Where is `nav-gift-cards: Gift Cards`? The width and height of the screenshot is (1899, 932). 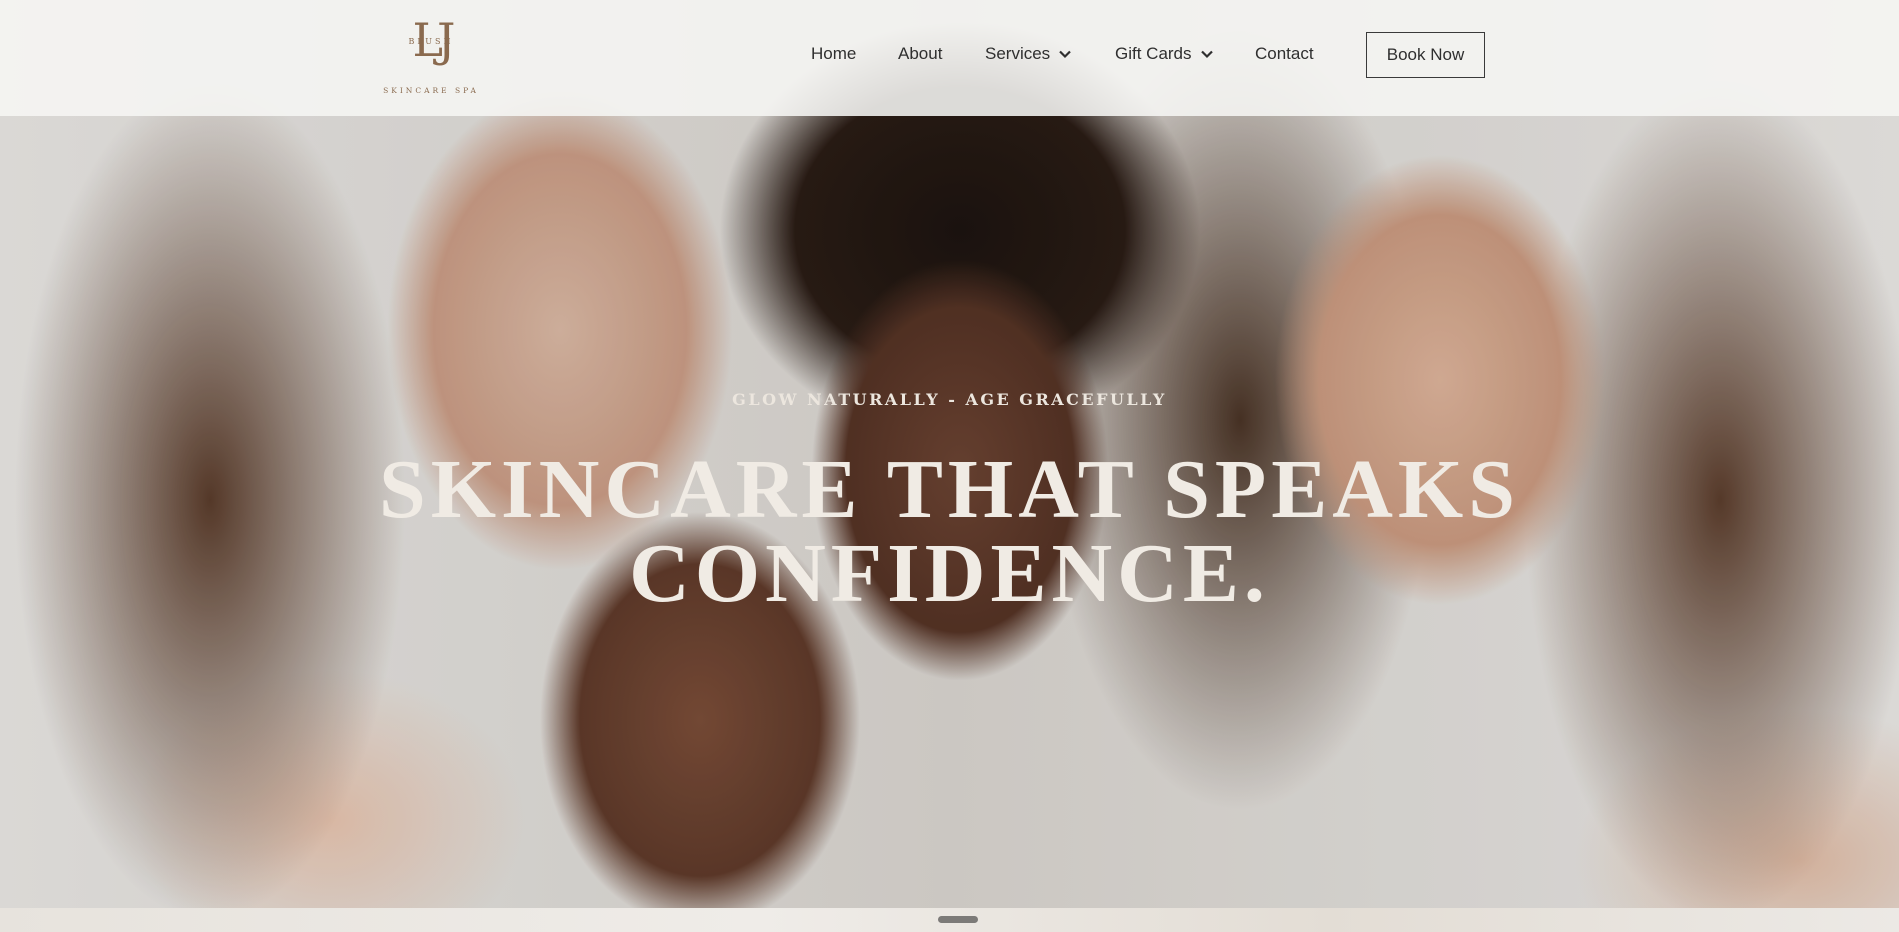
nav-gift-cards: Gift Cards is located at coordinates (1164, 54).